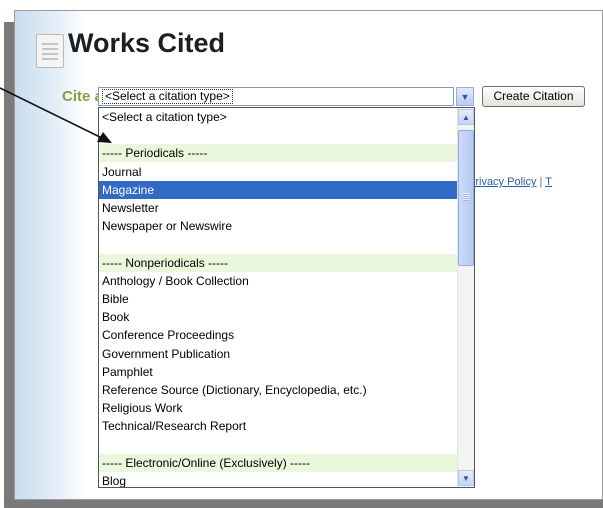 The width and height of the screenshot is (603, 508). Describe the element at coordinates (502, 182) in the screenshot. I see `privacy-policy-link: Privacy Policy` at that location.